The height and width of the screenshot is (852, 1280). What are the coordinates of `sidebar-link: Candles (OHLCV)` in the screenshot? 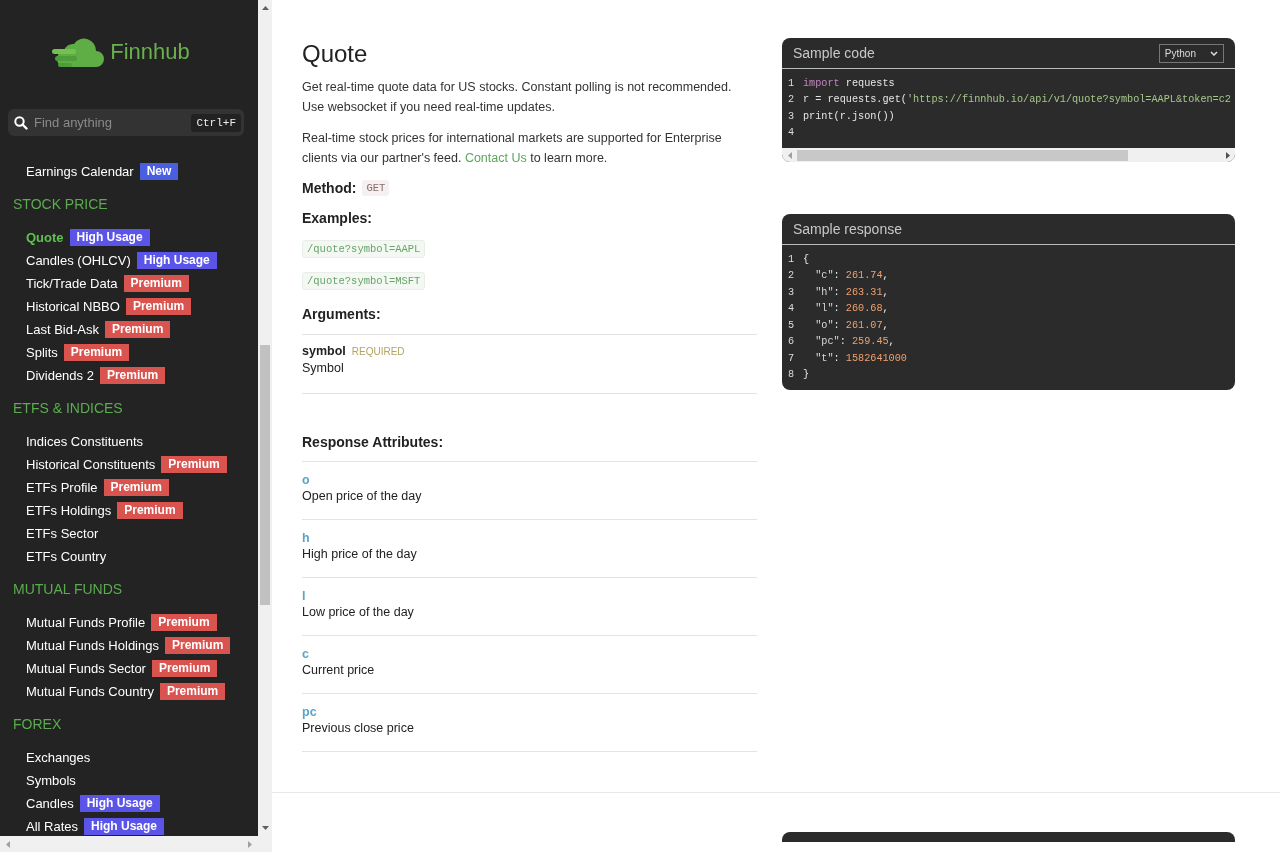 It's located at (78, 260).